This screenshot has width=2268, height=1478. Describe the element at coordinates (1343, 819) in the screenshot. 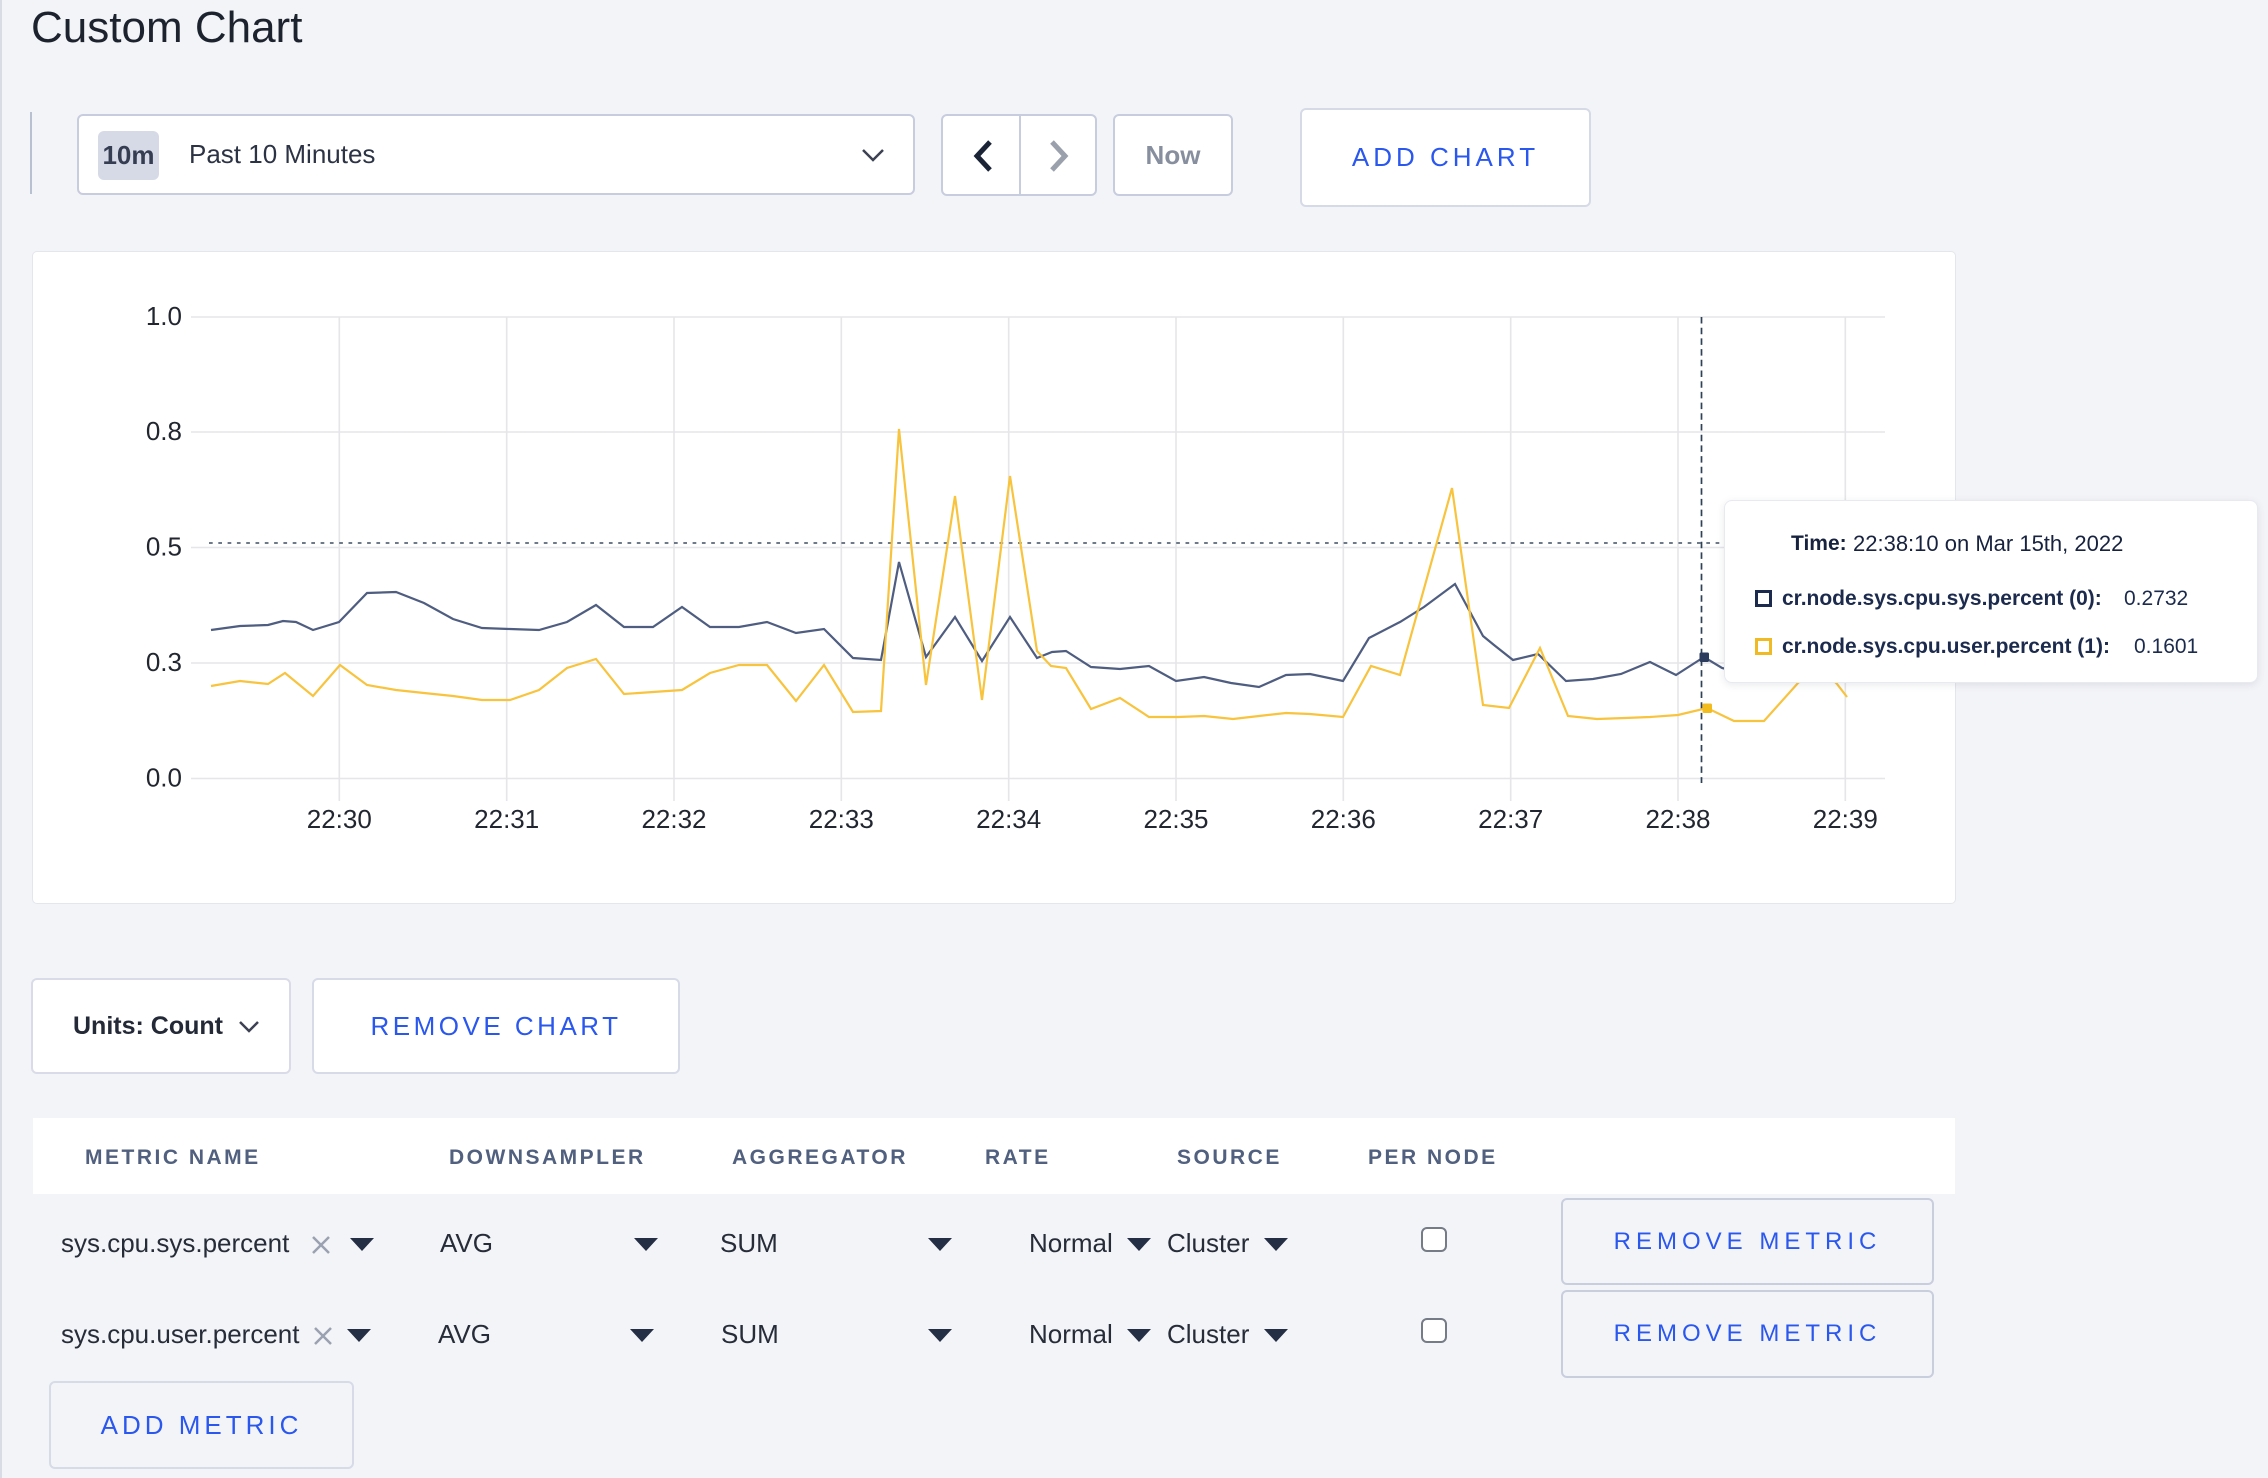

I see `svg-text: 22:36` at that location.